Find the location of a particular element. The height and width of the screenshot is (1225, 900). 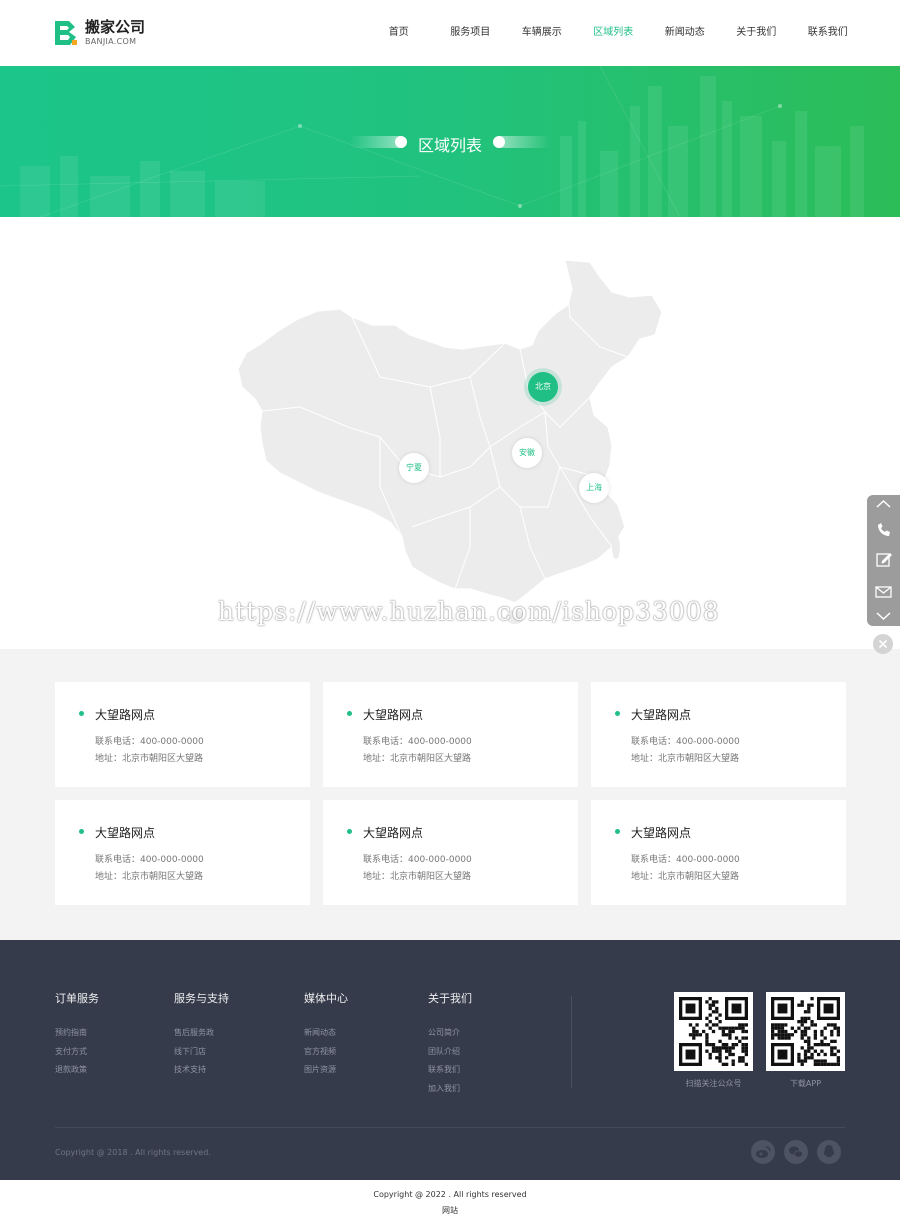

footer-link: 退款政策 is located at coordinates (77, 1070).